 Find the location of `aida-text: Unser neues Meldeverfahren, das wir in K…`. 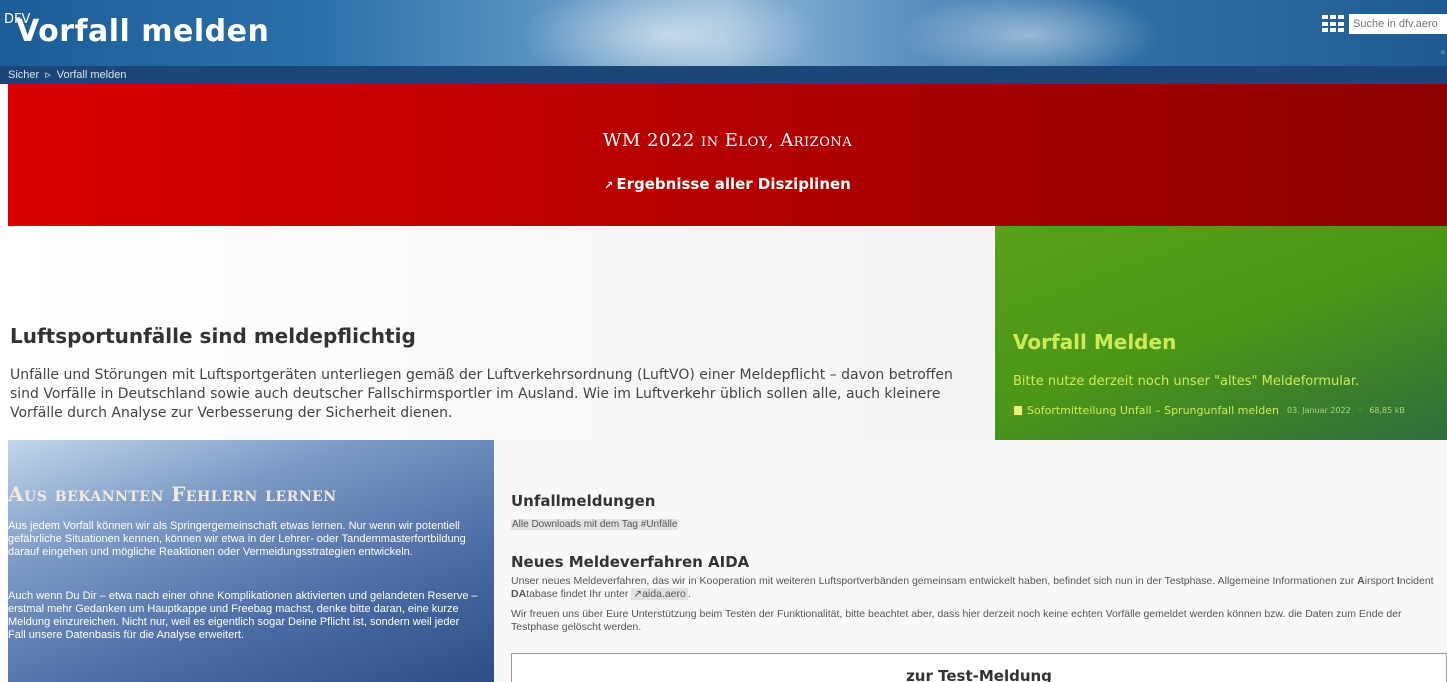

aida-text: Unser neues Meldeverfahren, das wir in K… is located at coordinates (934, 581).